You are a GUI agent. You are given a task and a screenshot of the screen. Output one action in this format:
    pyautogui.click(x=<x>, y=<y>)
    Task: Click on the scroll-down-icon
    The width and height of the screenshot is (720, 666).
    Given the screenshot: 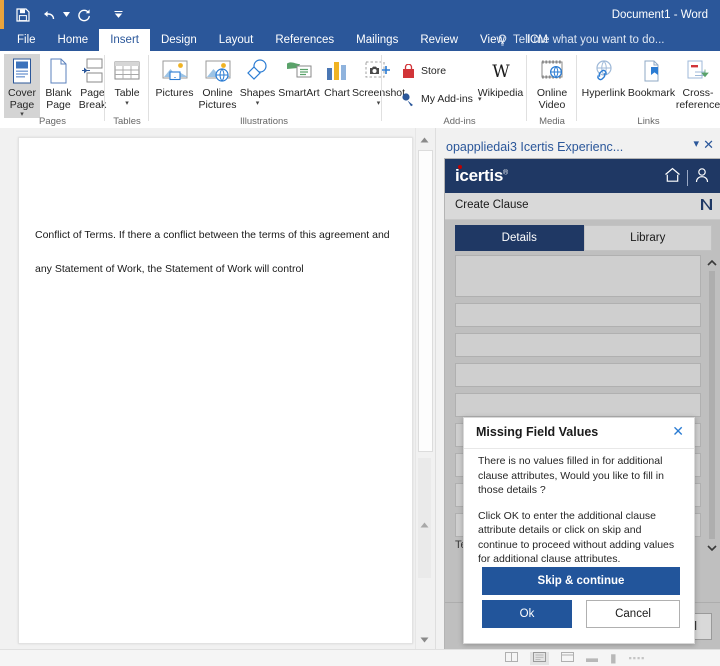 What is the action you would take?
    pyautogui.click(x=424, y=640)
    